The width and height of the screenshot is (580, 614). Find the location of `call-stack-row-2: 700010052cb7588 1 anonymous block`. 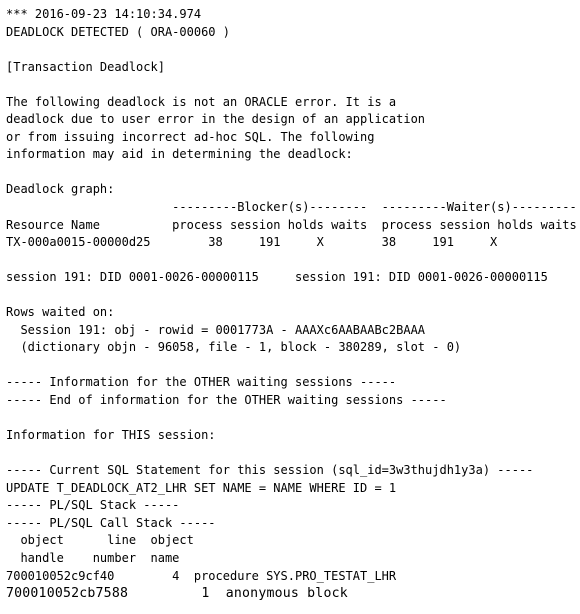

call-stack-row-2: 700010052cb7588 1 anonymous block is located at coordinates (177, 594).